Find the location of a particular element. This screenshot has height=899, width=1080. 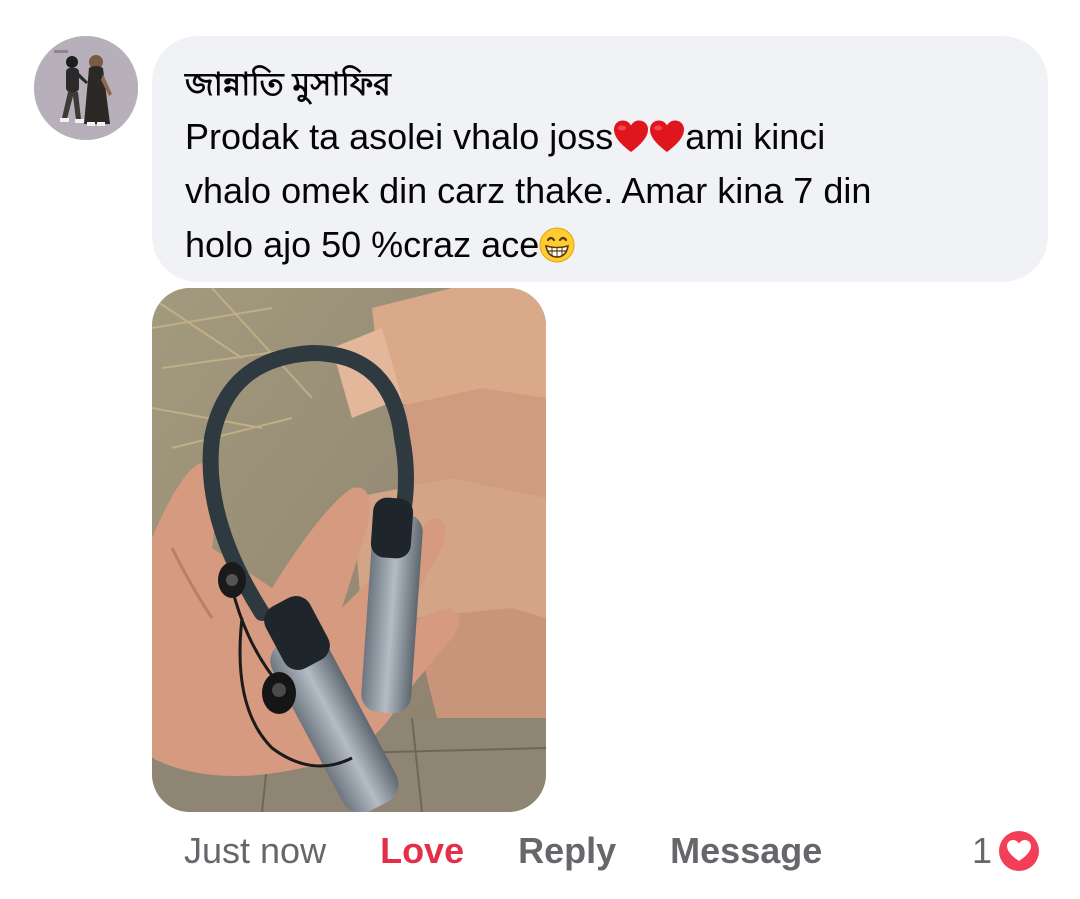

comment-text-line3: holo ajo 50 %craz ace is located at coordinates (362, 244).